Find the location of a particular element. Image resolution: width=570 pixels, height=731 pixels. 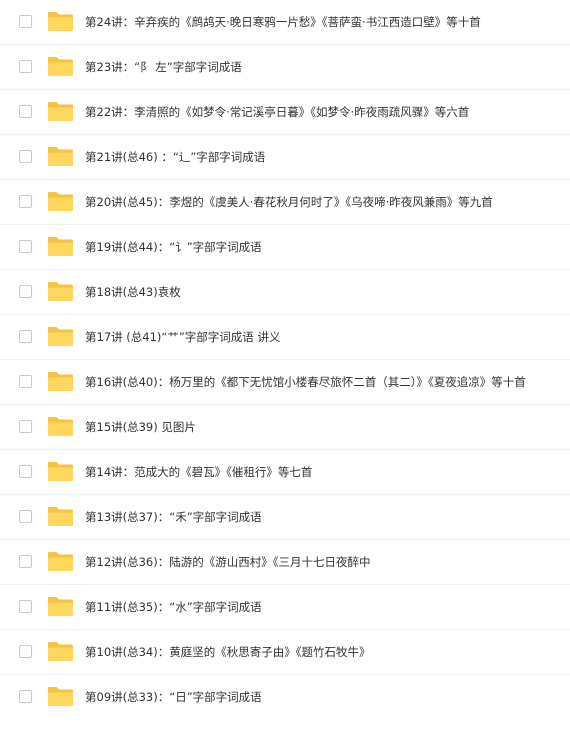

file-row: 第20讲(总45)：李煜的《虞美人·春花秋月何时了》《乌夜啼·昨夜风兼雨》等九首 is located at coordinates (285, 202).